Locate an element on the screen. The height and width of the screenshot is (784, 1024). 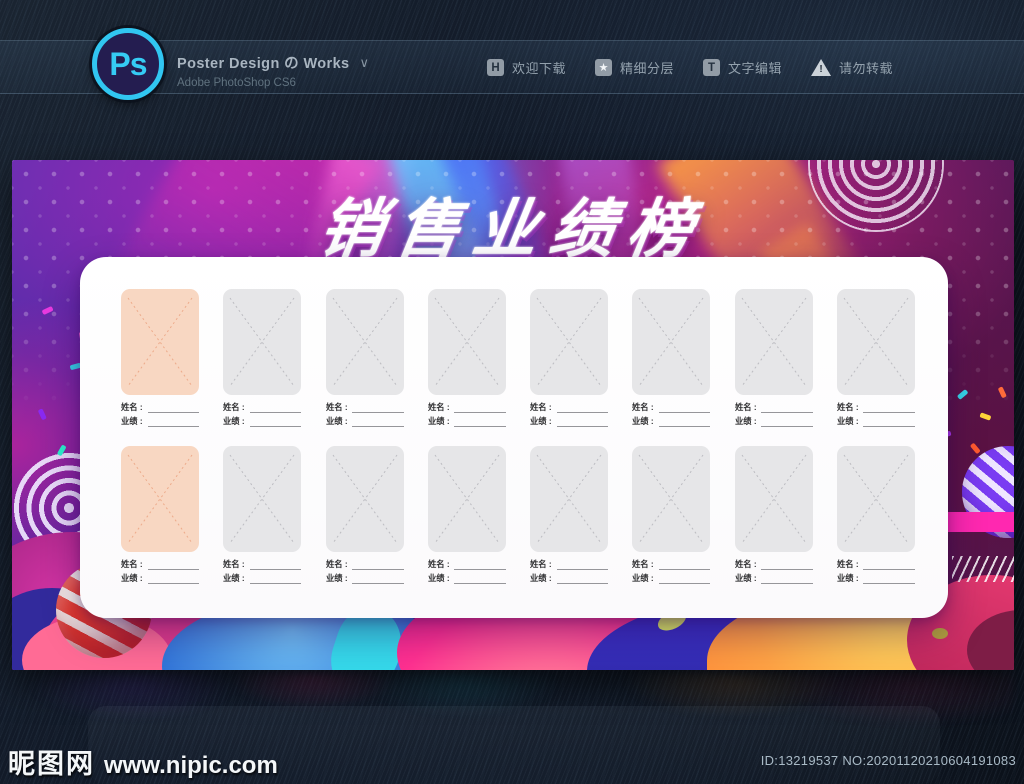
site-url: www.nipic.com is located at coordinates (191, 765).